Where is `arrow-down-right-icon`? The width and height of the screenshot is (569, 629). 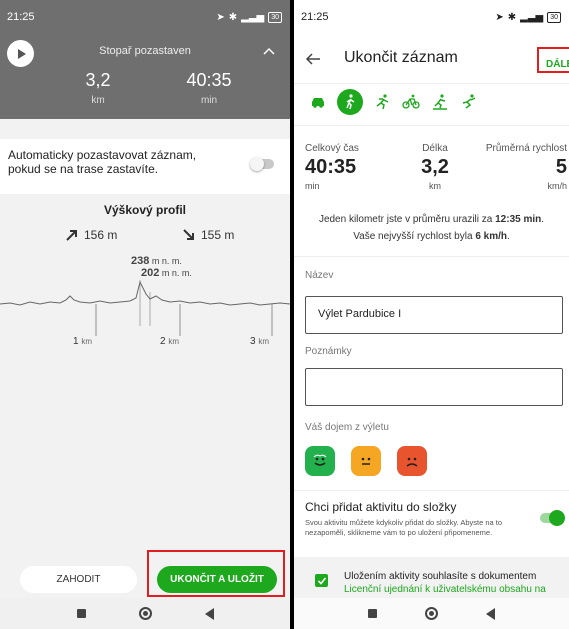 arrow-down-right-icon is located at coordinates (188, 234).